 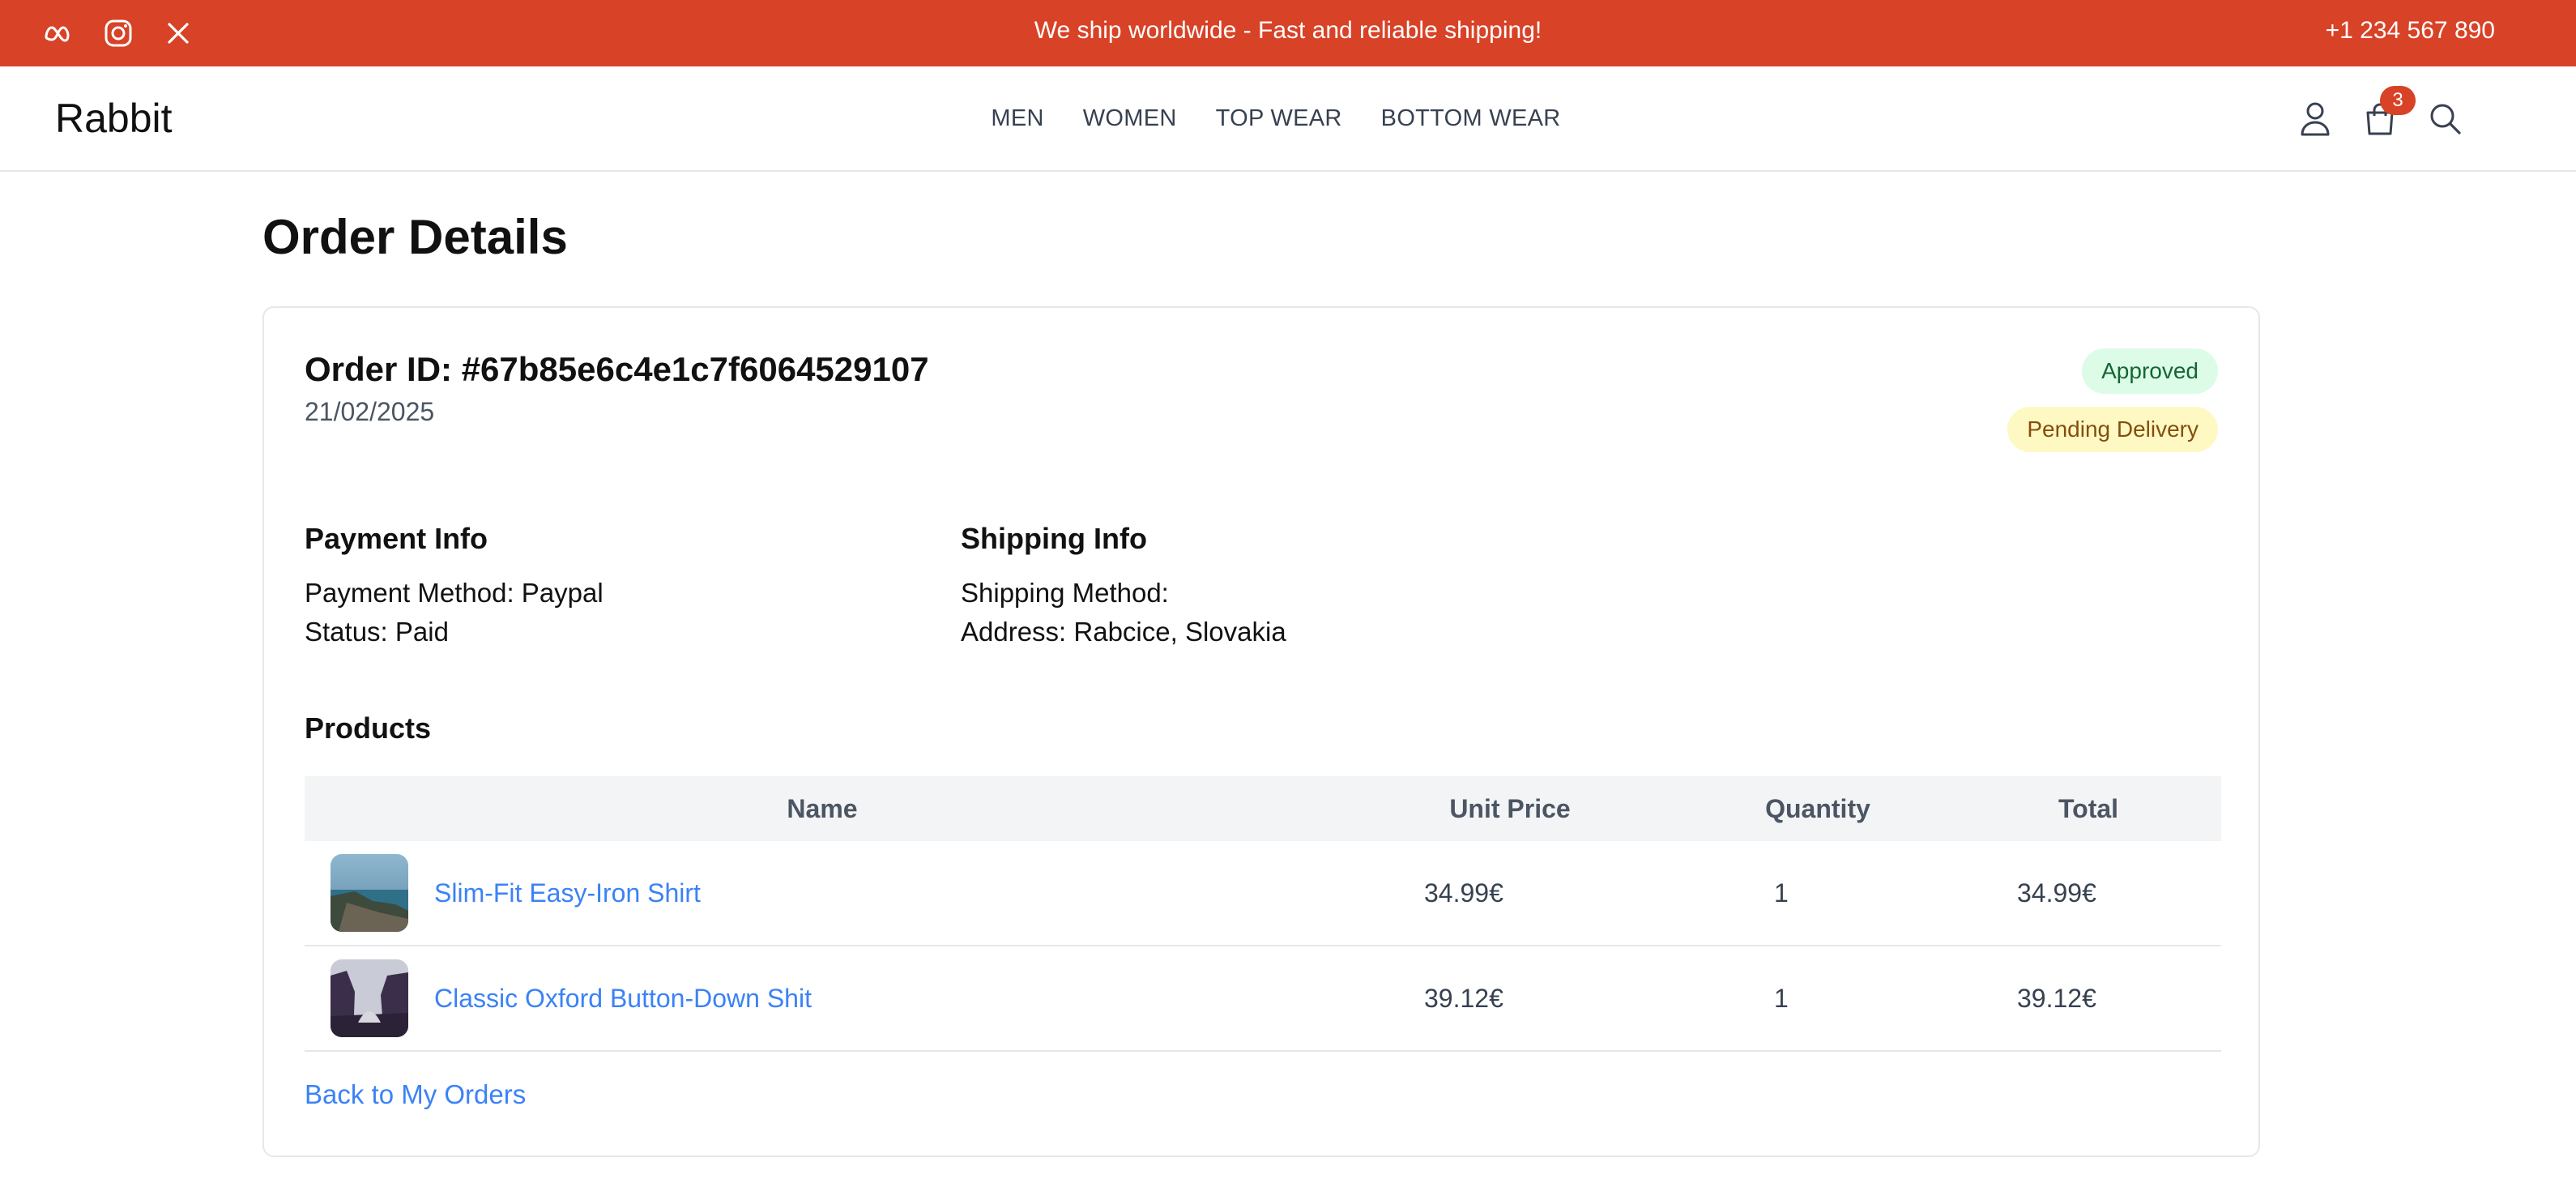 I want to click on payment-status: Status: Paid, so click(x=377, y=632).